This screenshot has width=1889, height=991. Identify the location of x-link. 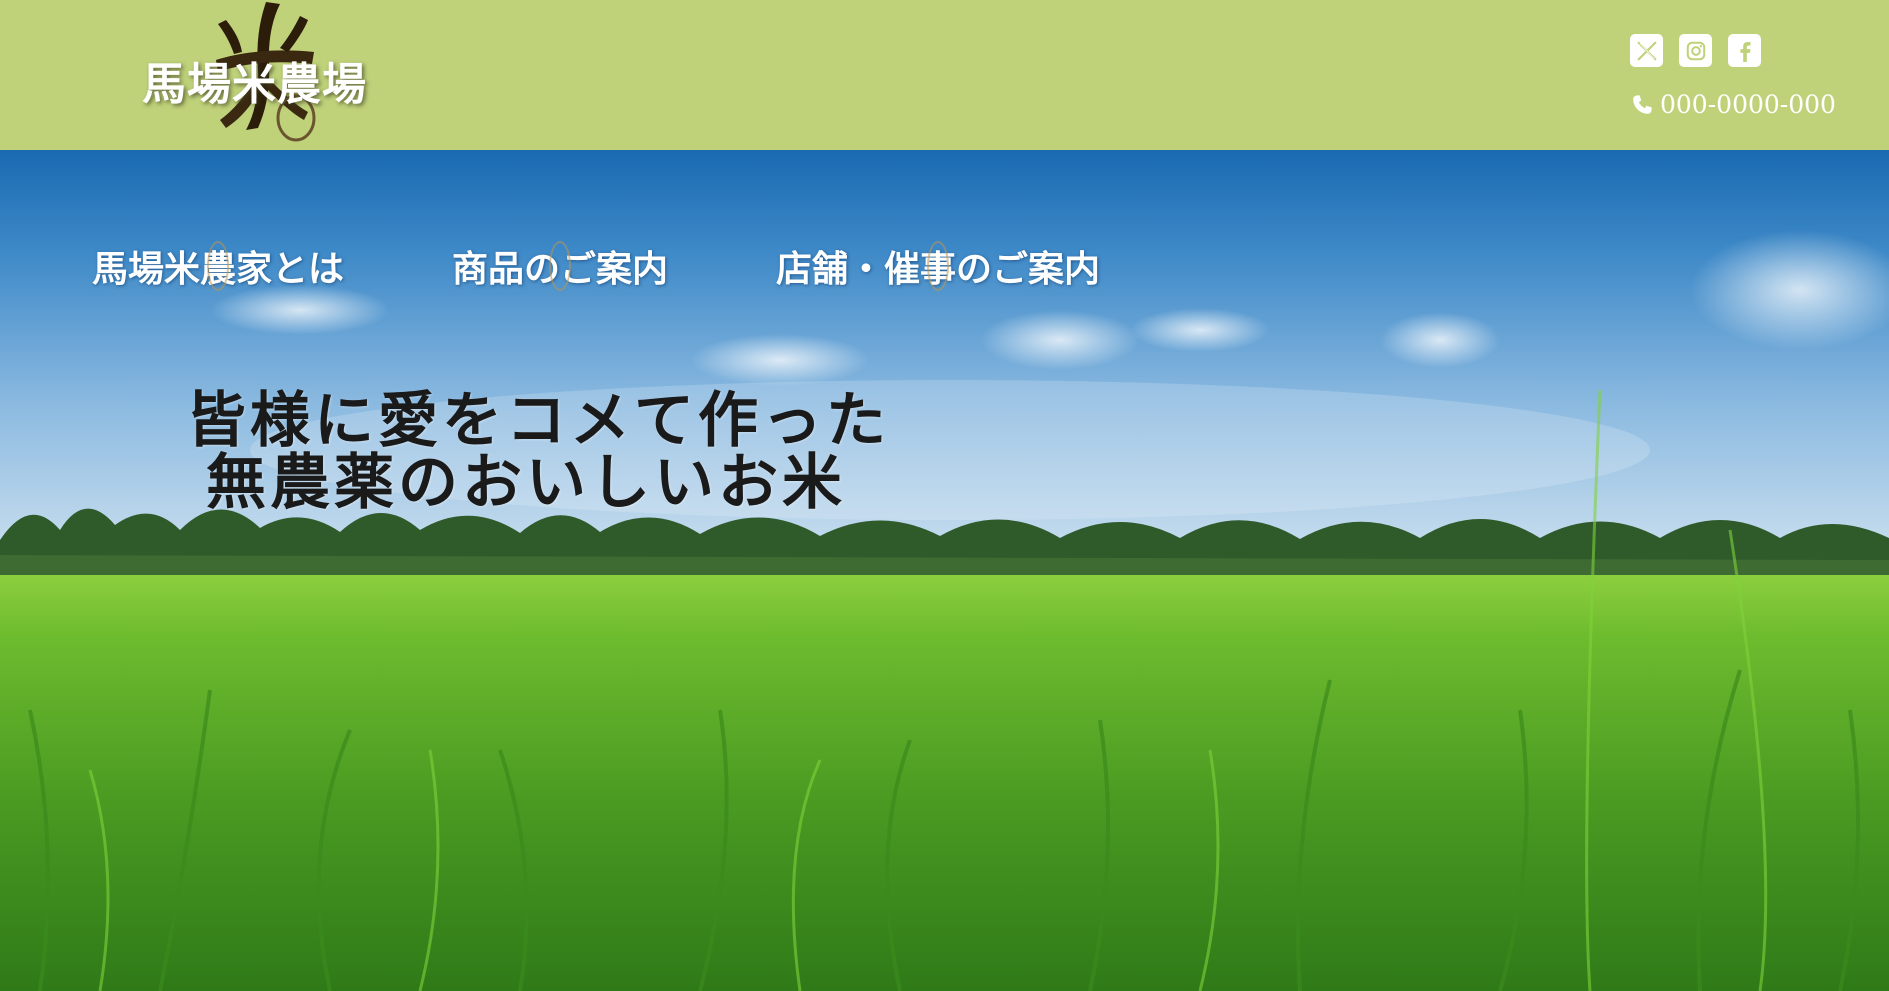
(1646, 50).